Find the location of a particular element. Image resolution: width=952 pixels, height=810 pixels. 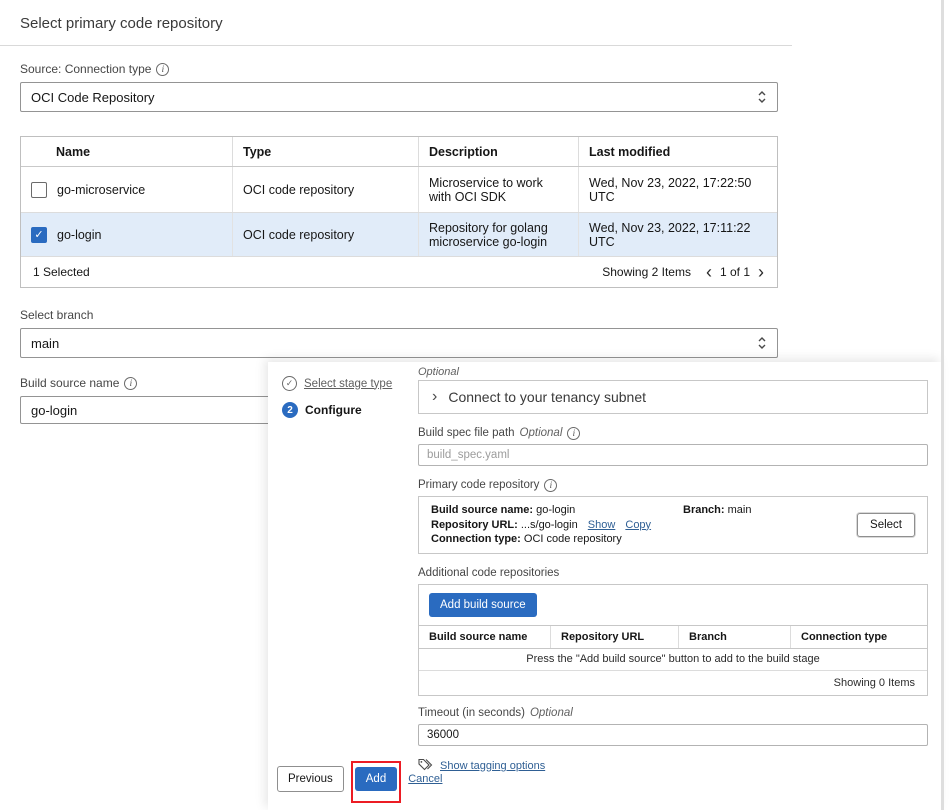

repo-name: go-login is located at coordinates (79, 234).